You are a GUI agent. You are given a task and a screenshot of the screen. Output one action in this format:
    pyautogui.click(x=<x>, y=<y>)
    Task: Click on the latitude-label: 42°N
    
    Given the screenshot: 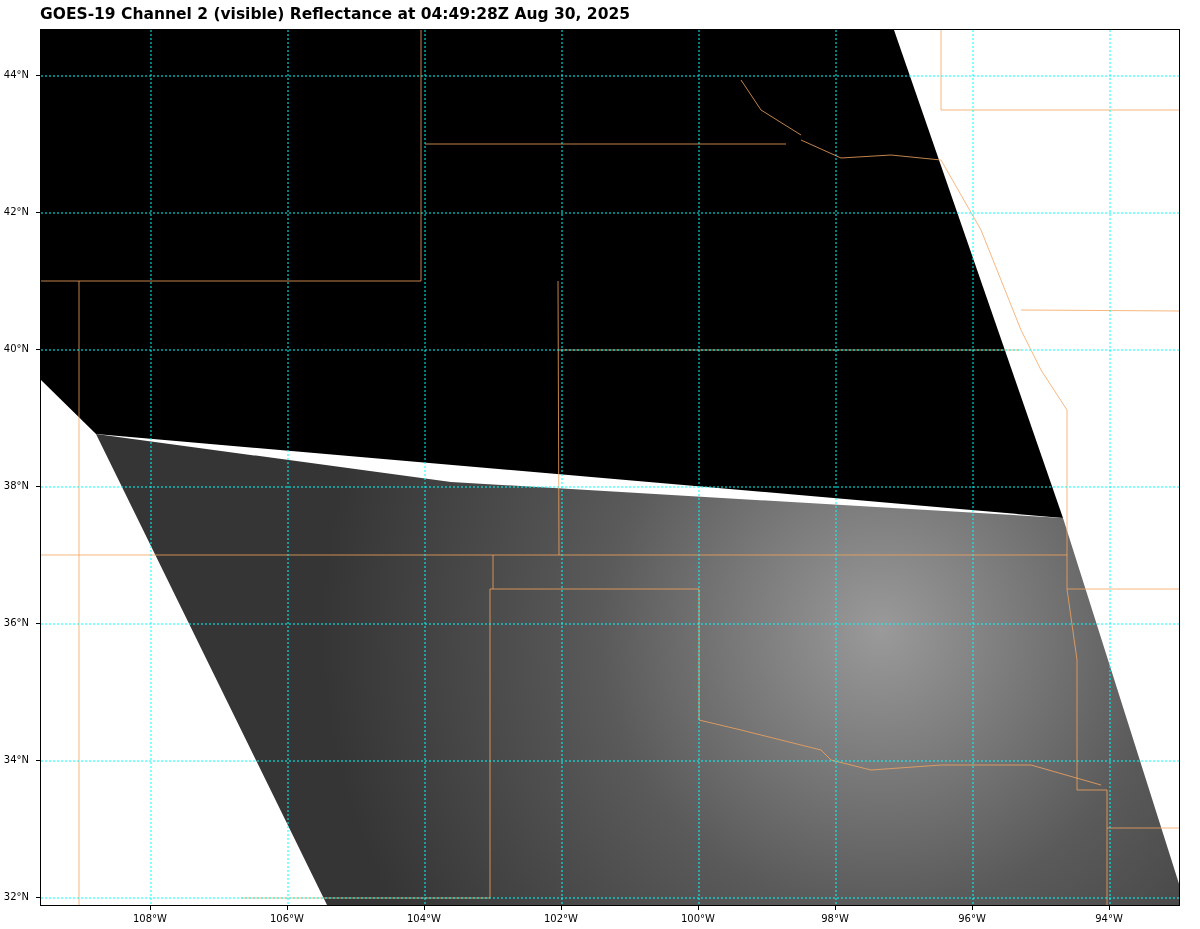 What is the action you would take?
    pyautogui.click(x=16, y=212)
    